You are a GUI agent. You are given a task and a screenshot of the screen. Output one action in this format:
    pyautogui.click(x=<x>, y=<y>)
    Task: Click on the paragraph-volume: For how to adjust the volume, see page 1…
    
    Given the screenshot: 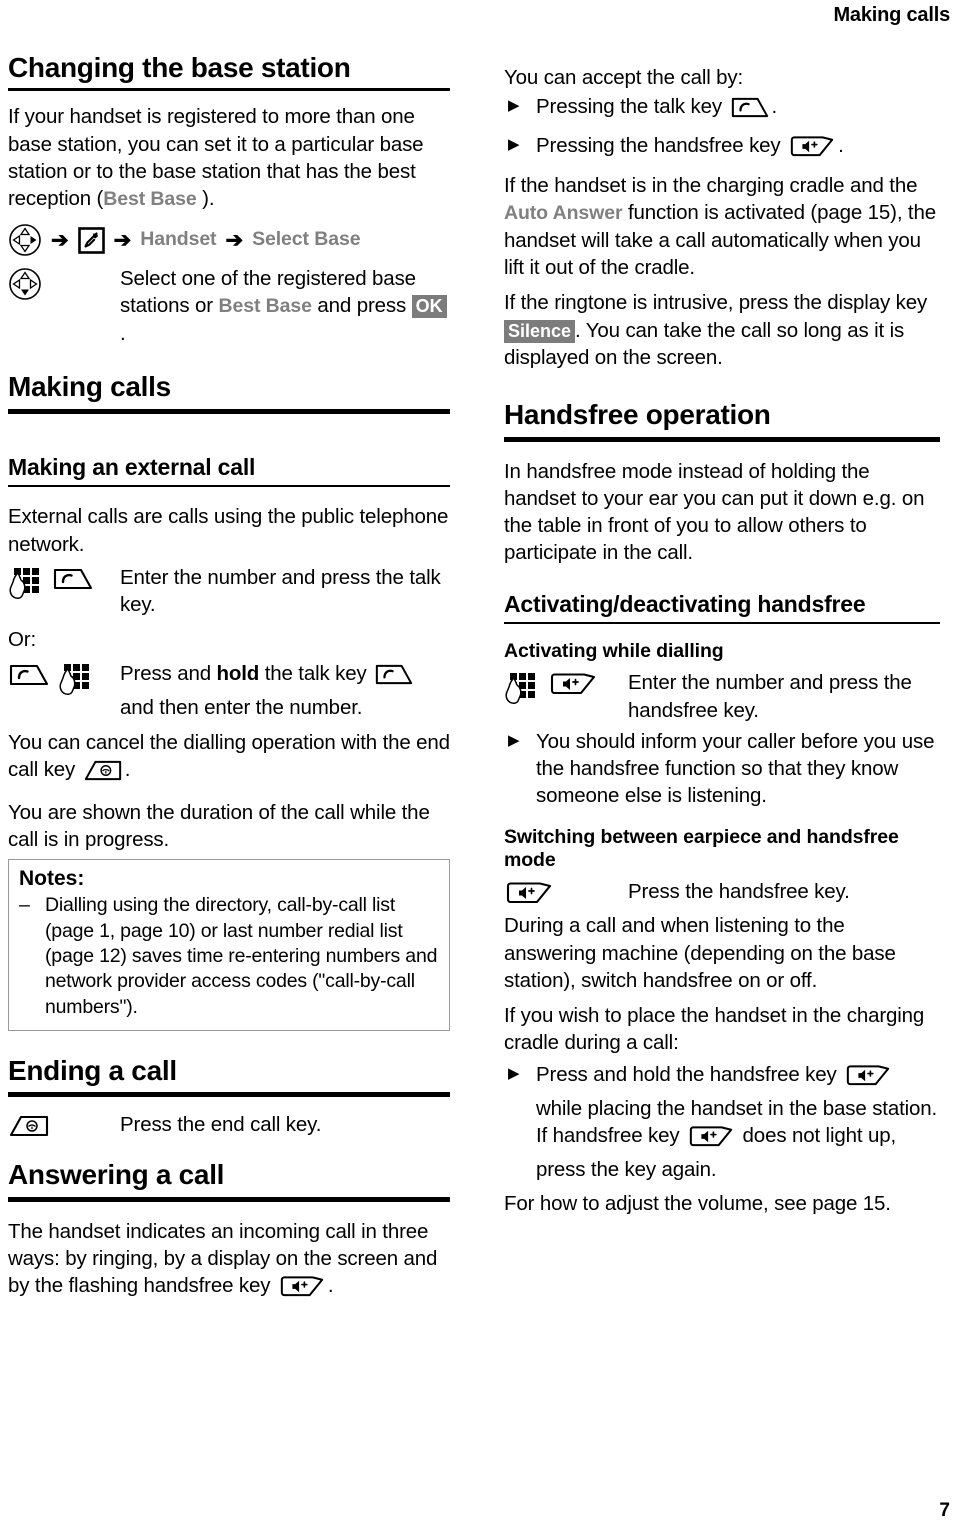 What is the action you would take?
    pyautogui.click(x=697, y=1203)
    